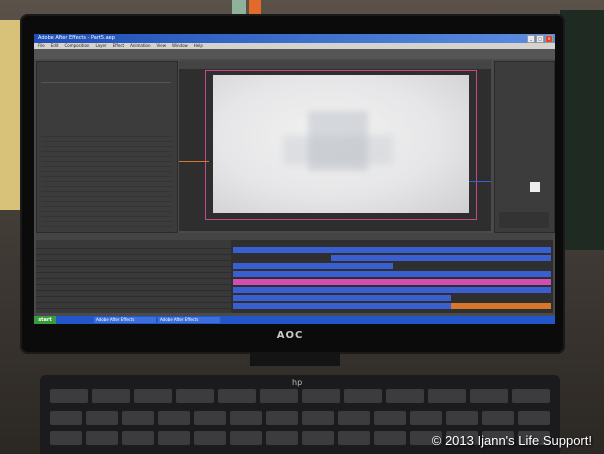 The height and width of the screenshot is (454, 604). I want to click on tools-panel, so click(294, 54).